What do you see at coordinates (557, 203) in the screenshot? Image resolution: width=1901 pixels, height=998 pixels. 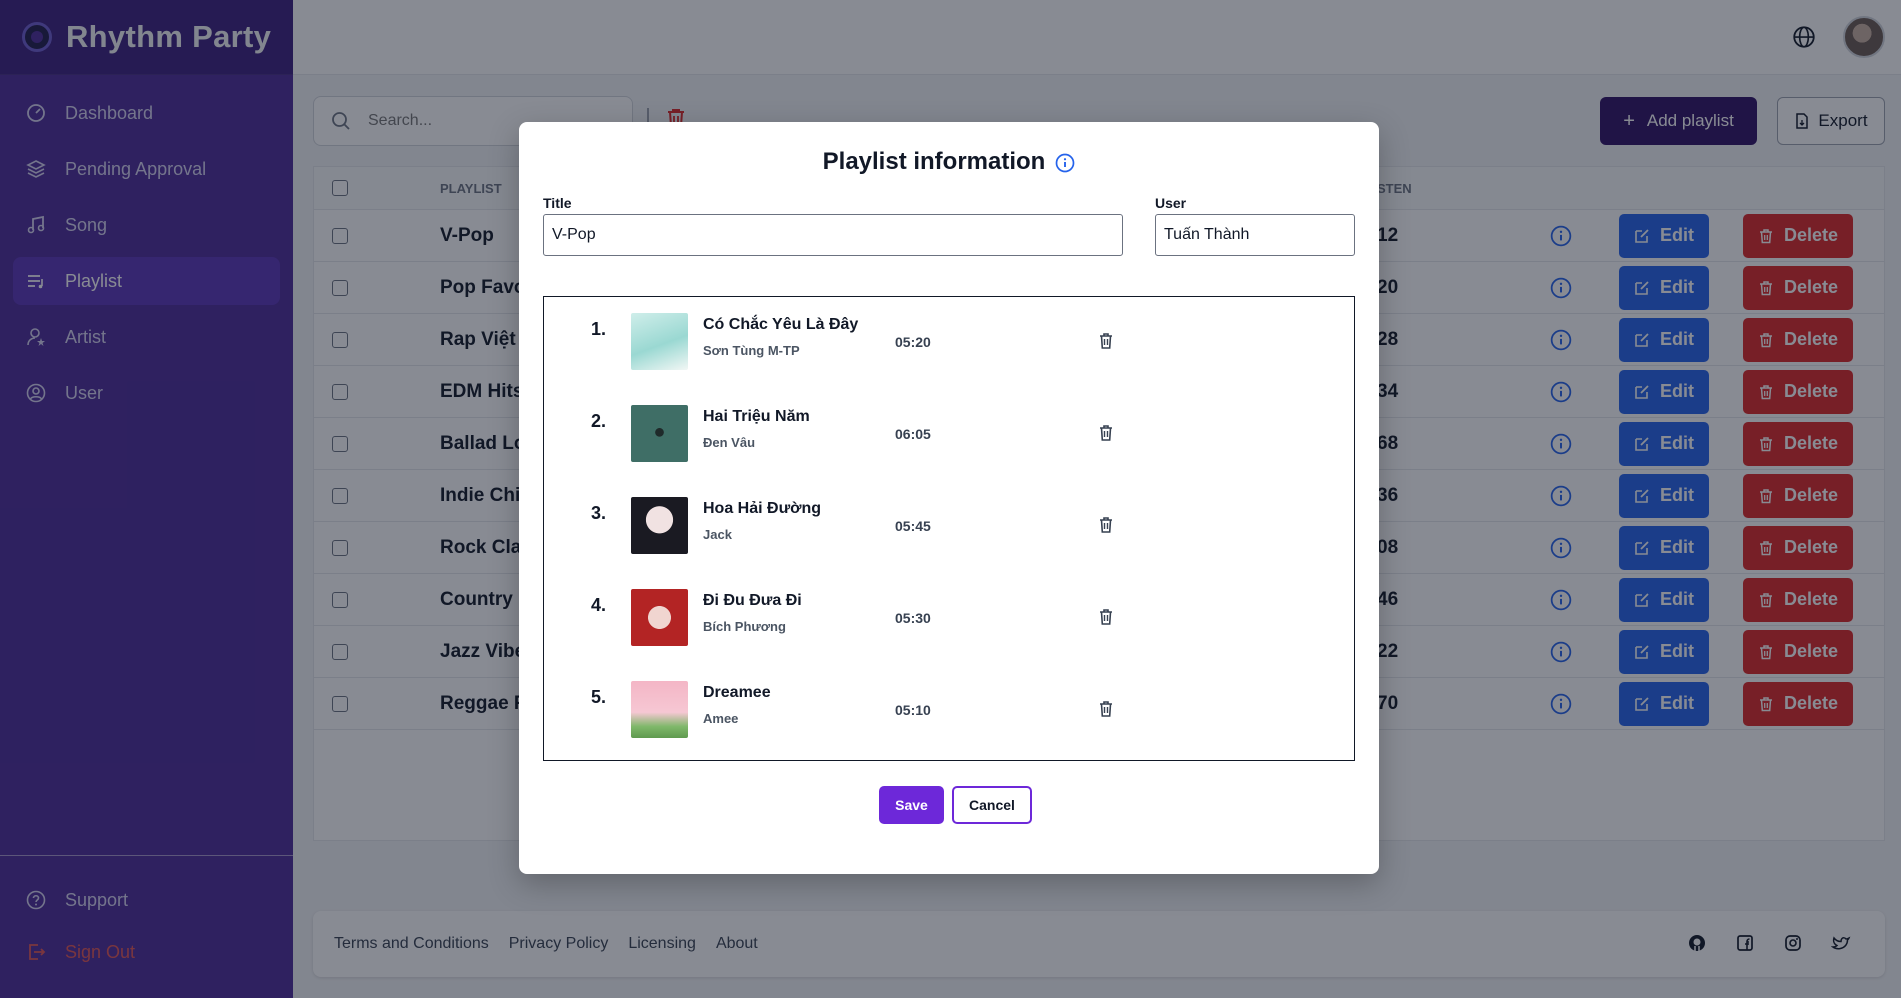 I see `title-field-label: Title` at bounding box center [557, 203].